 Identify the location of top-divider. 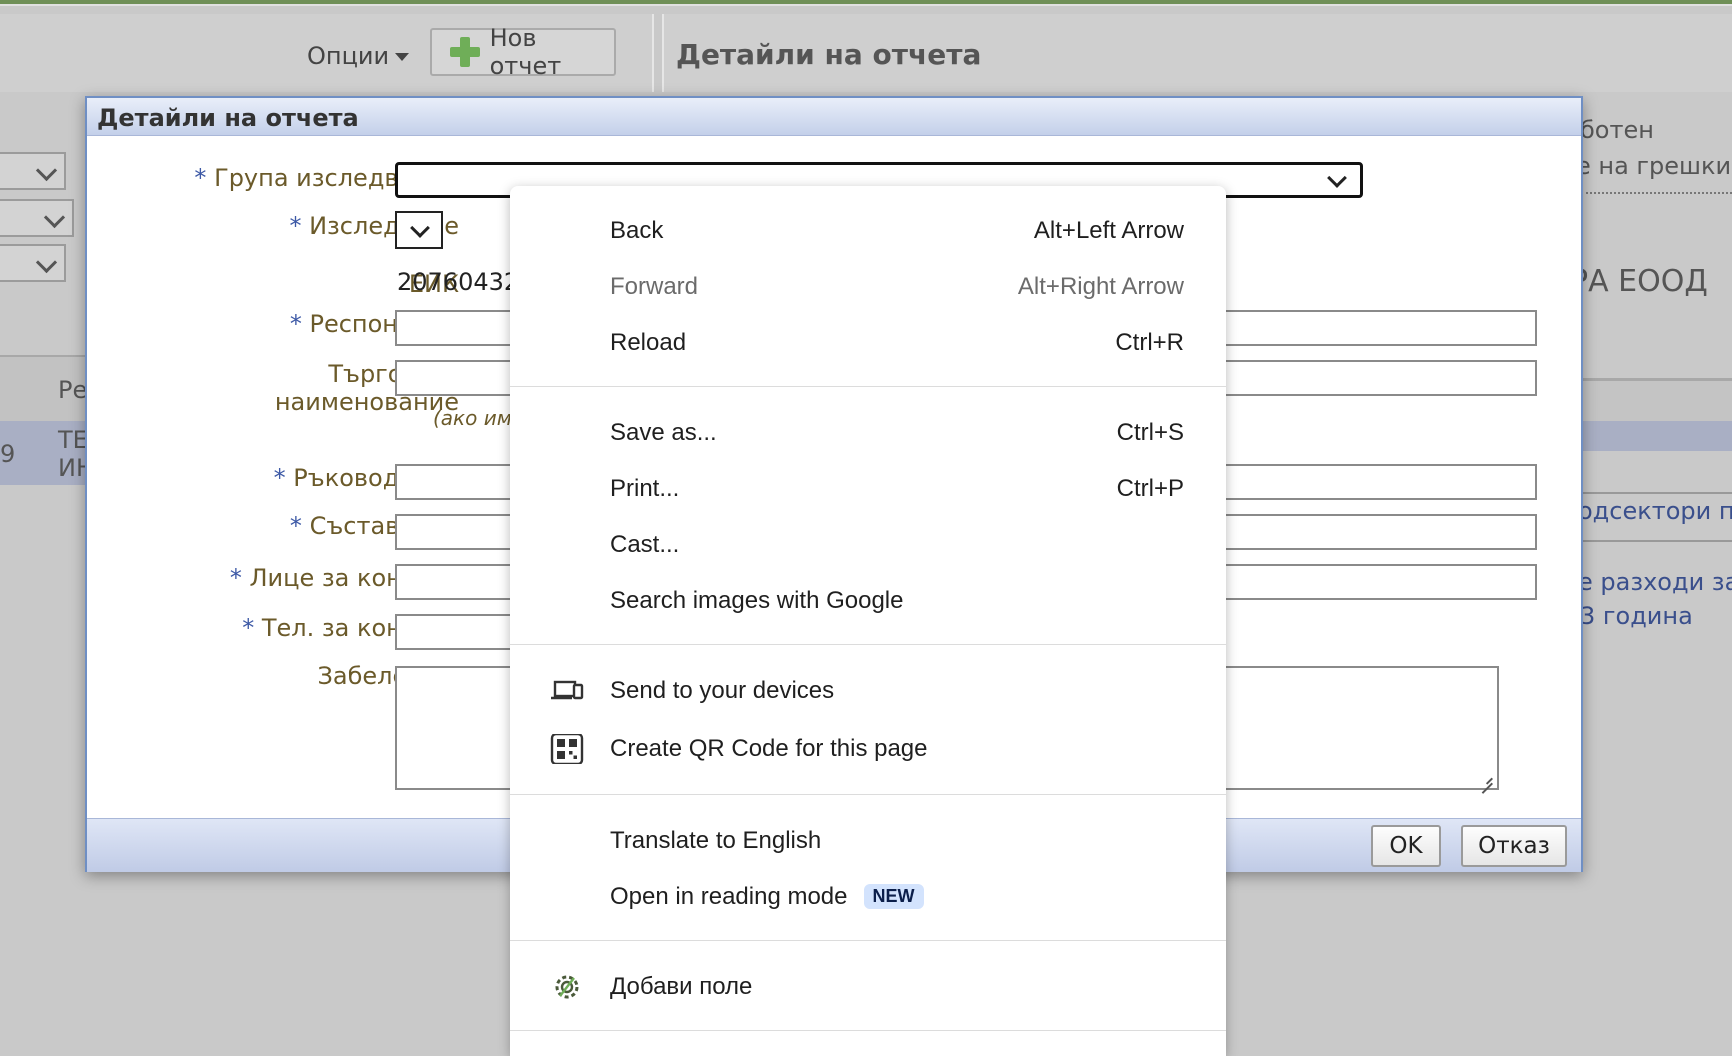
(866, 5).